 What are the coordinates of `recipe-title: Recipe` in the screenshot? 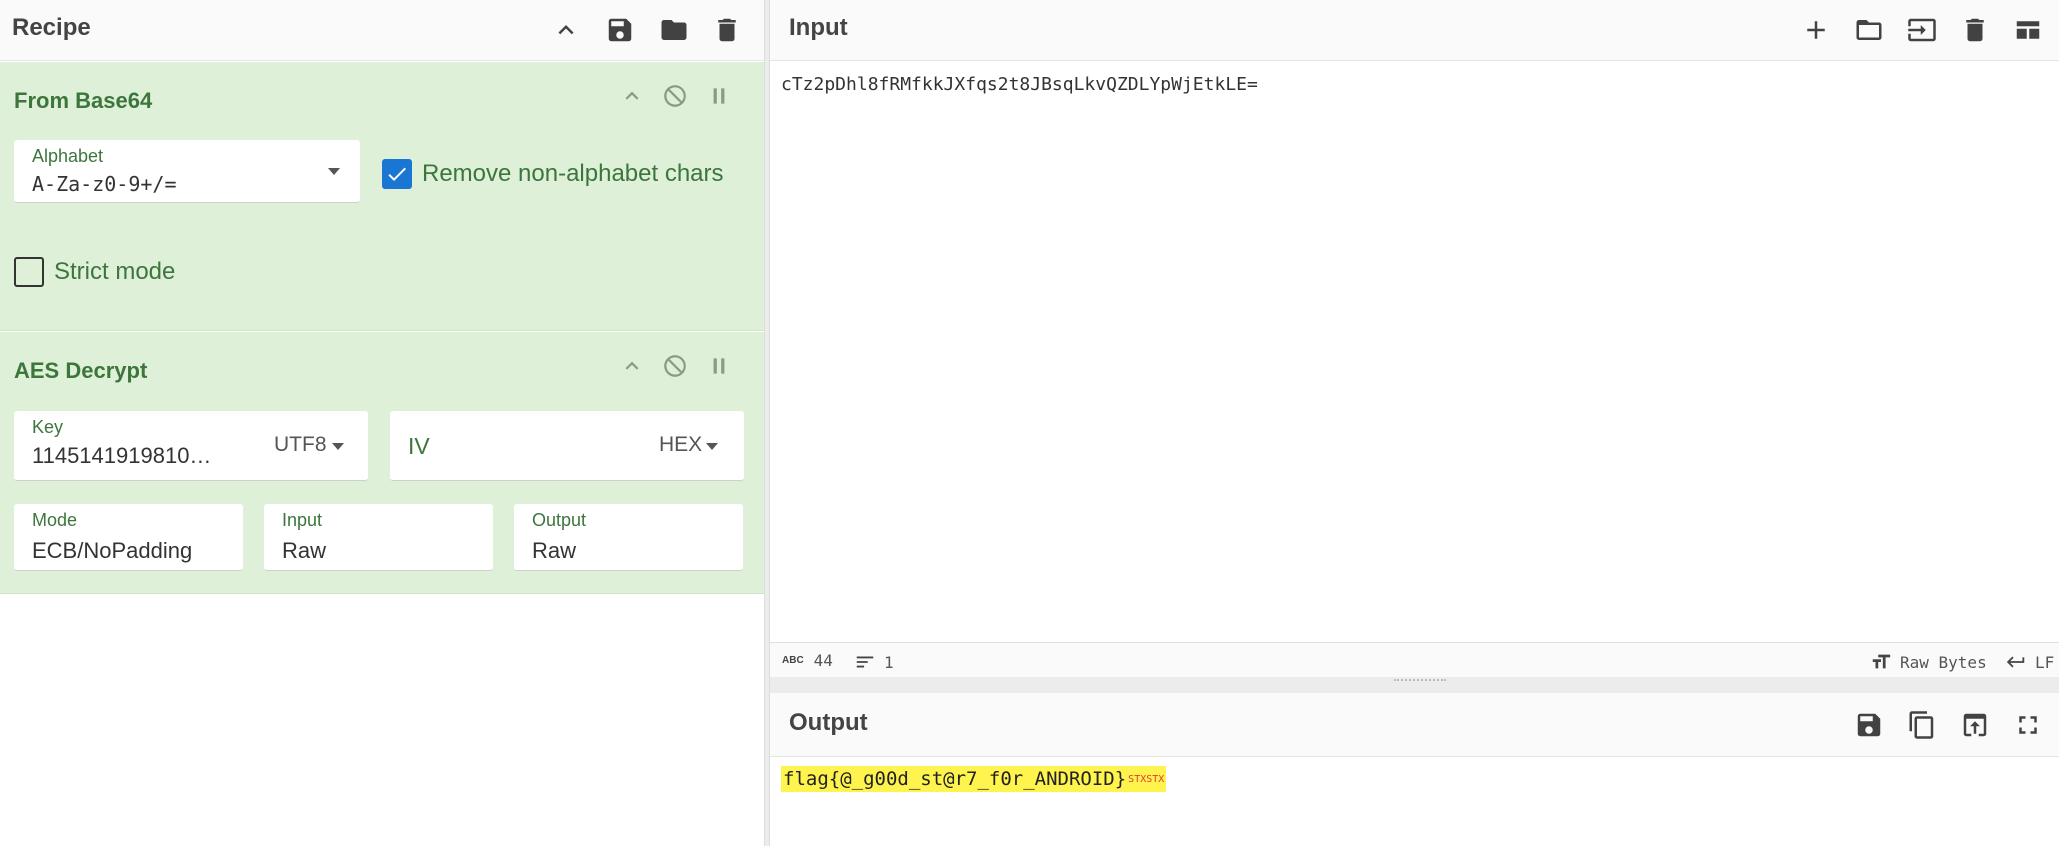 It's located at (51, 27).